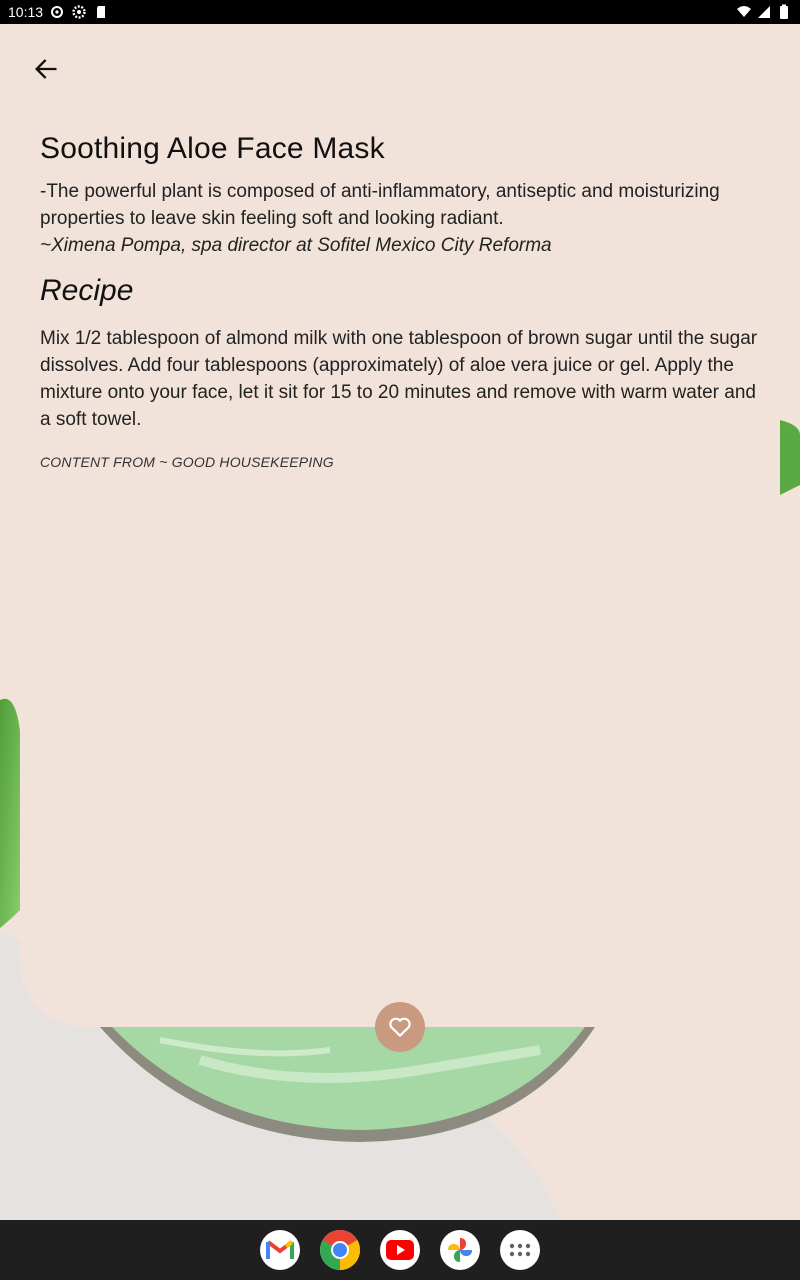  What do you see at coordinates (744, 11) in the screenshot?
I see `wifi-icon` at bounding box center [744, 11].